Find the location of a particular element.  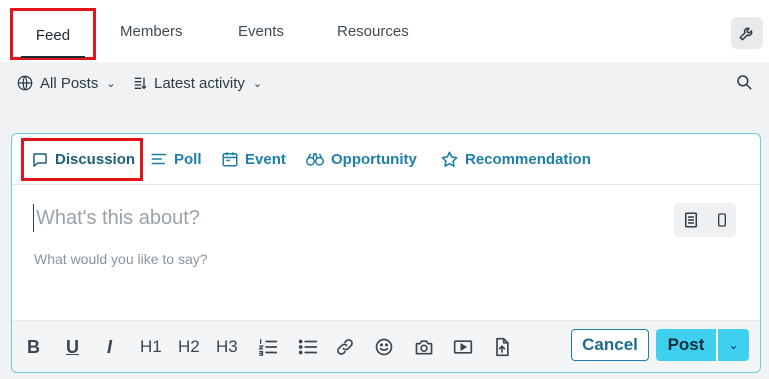

editor-mode-toggle is located at coordinates (705, 220).